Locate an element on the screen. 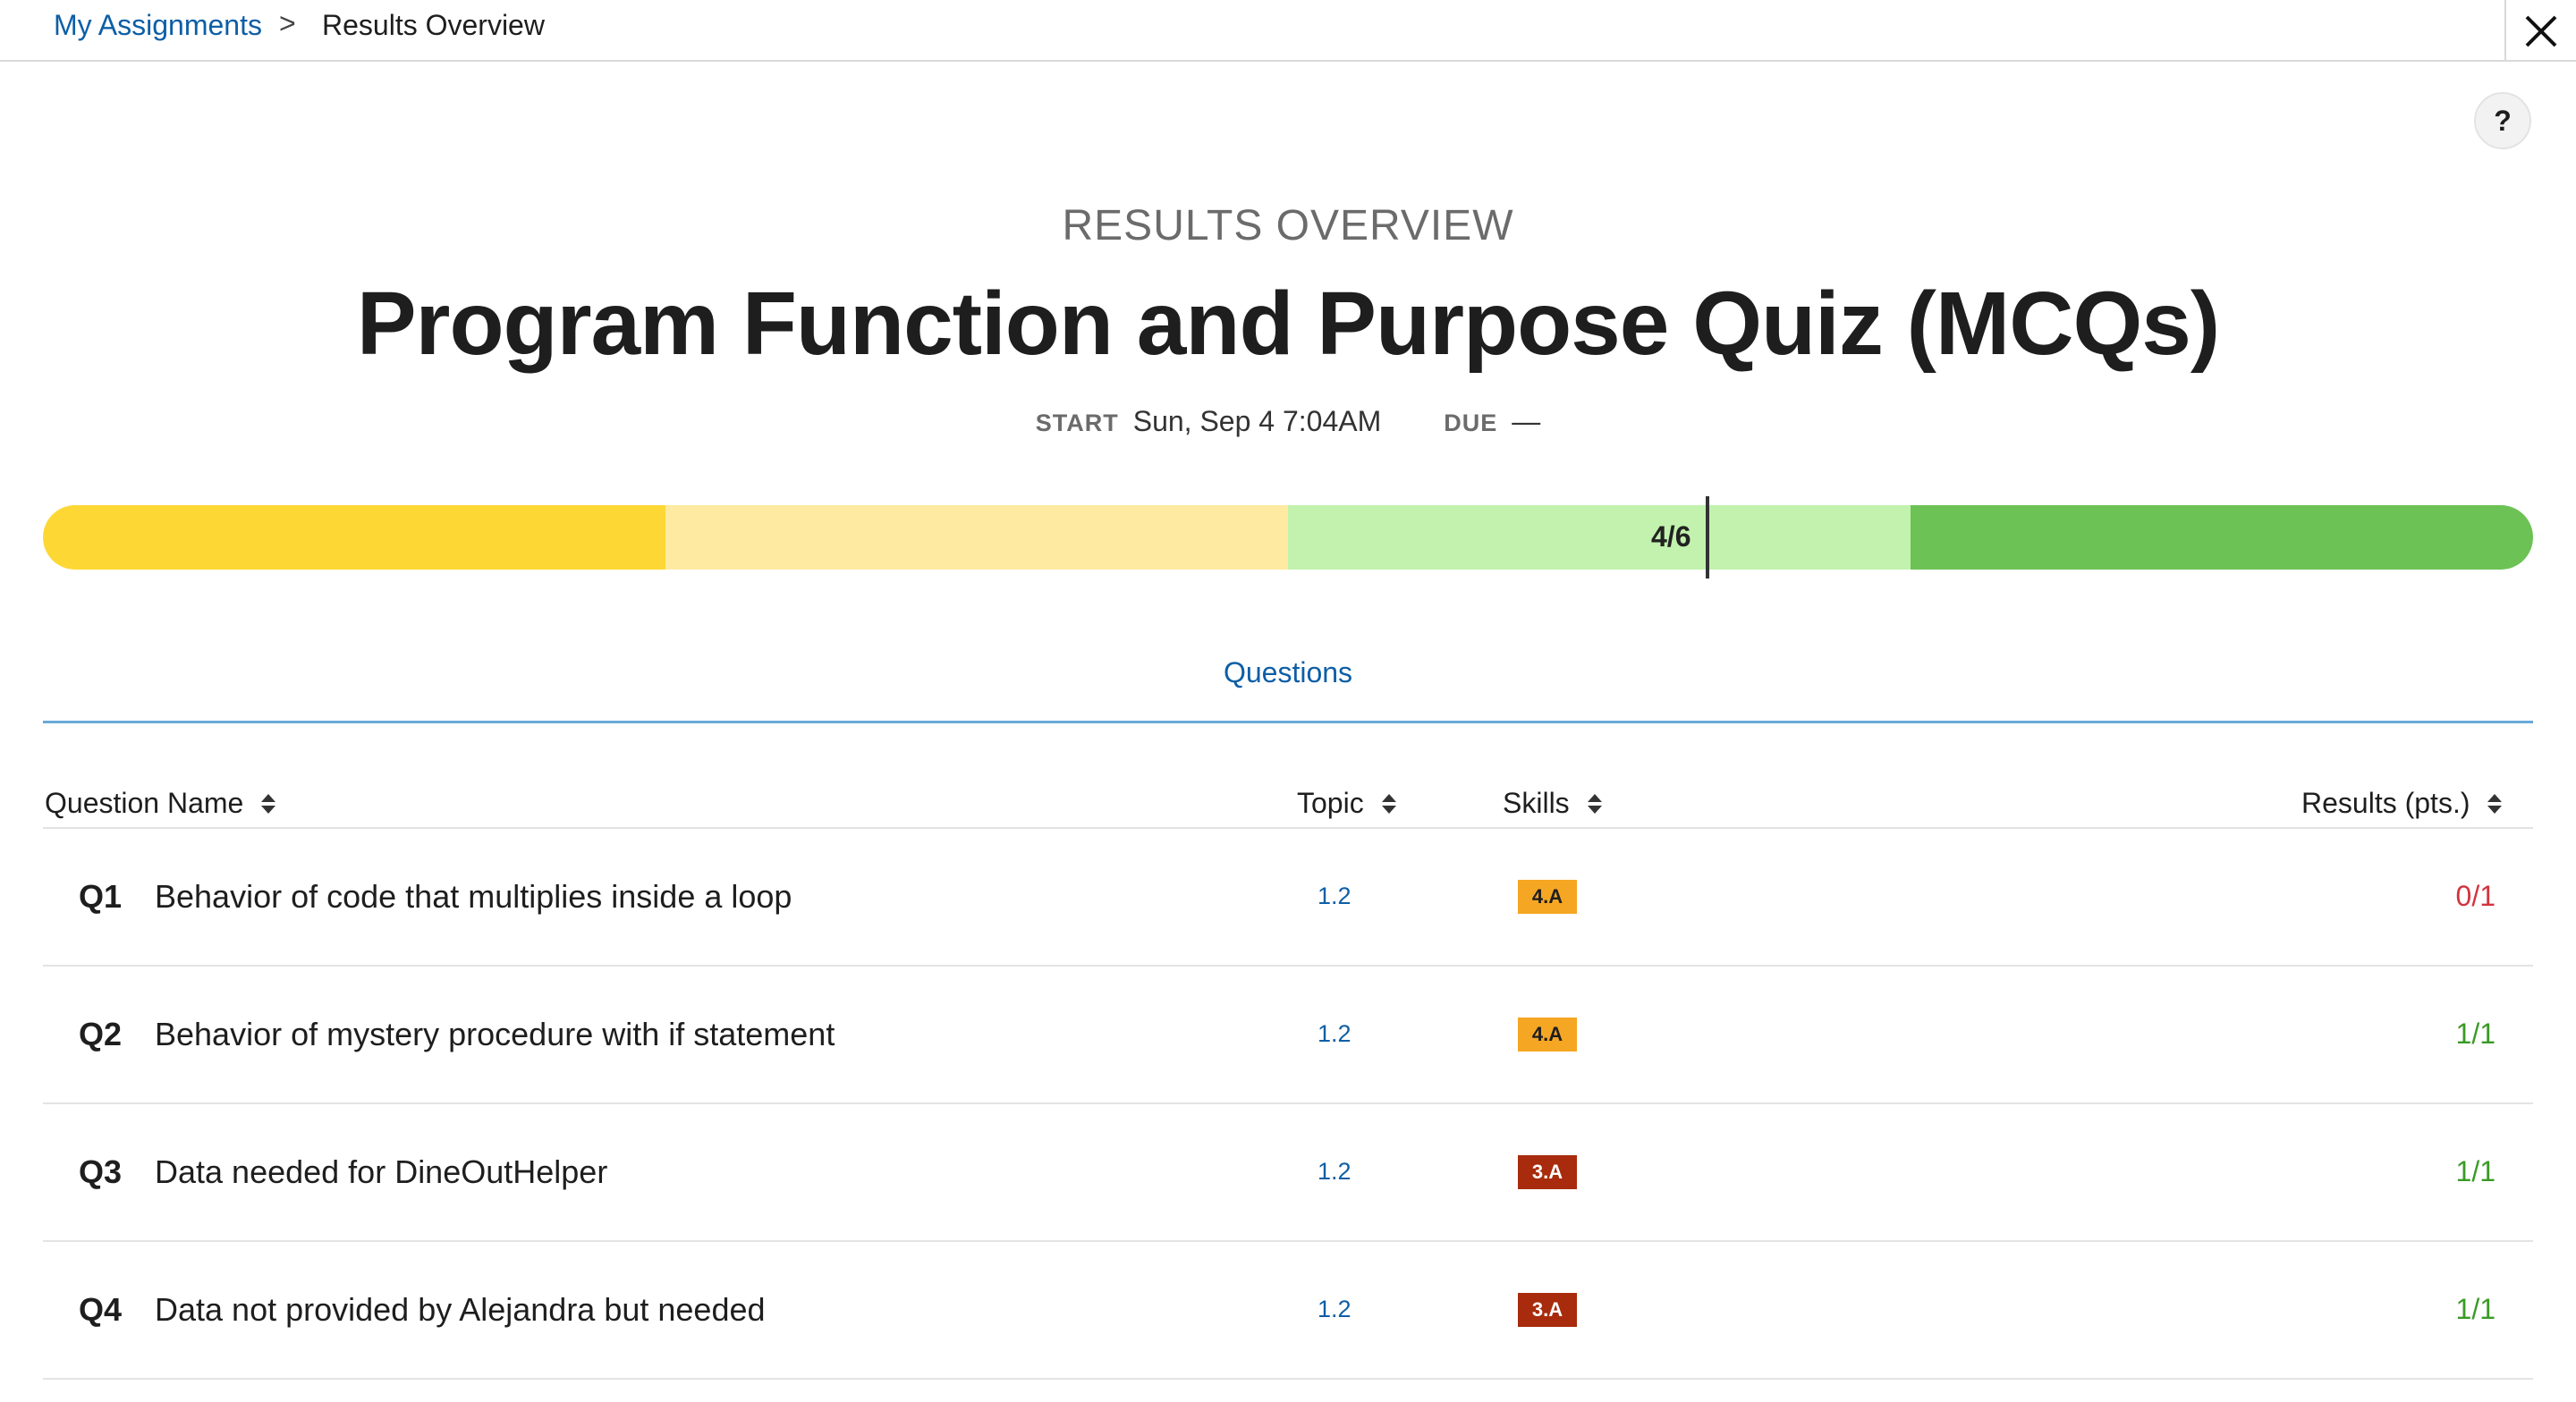 This screenshot has height=1402, width=2576. question-number: Q1 is located at coordinates (101, 896).